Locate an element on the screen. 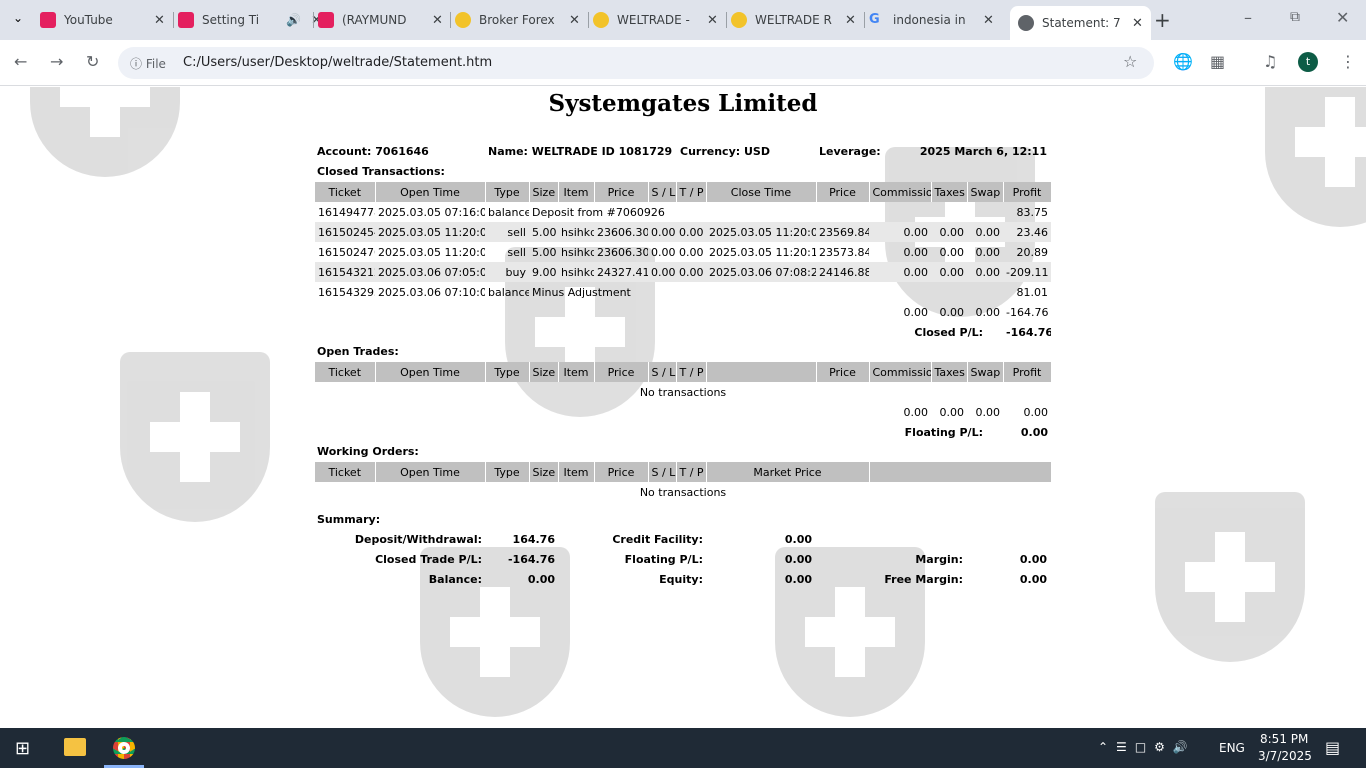  column-header: Commission is located at coordinates (900, 192).